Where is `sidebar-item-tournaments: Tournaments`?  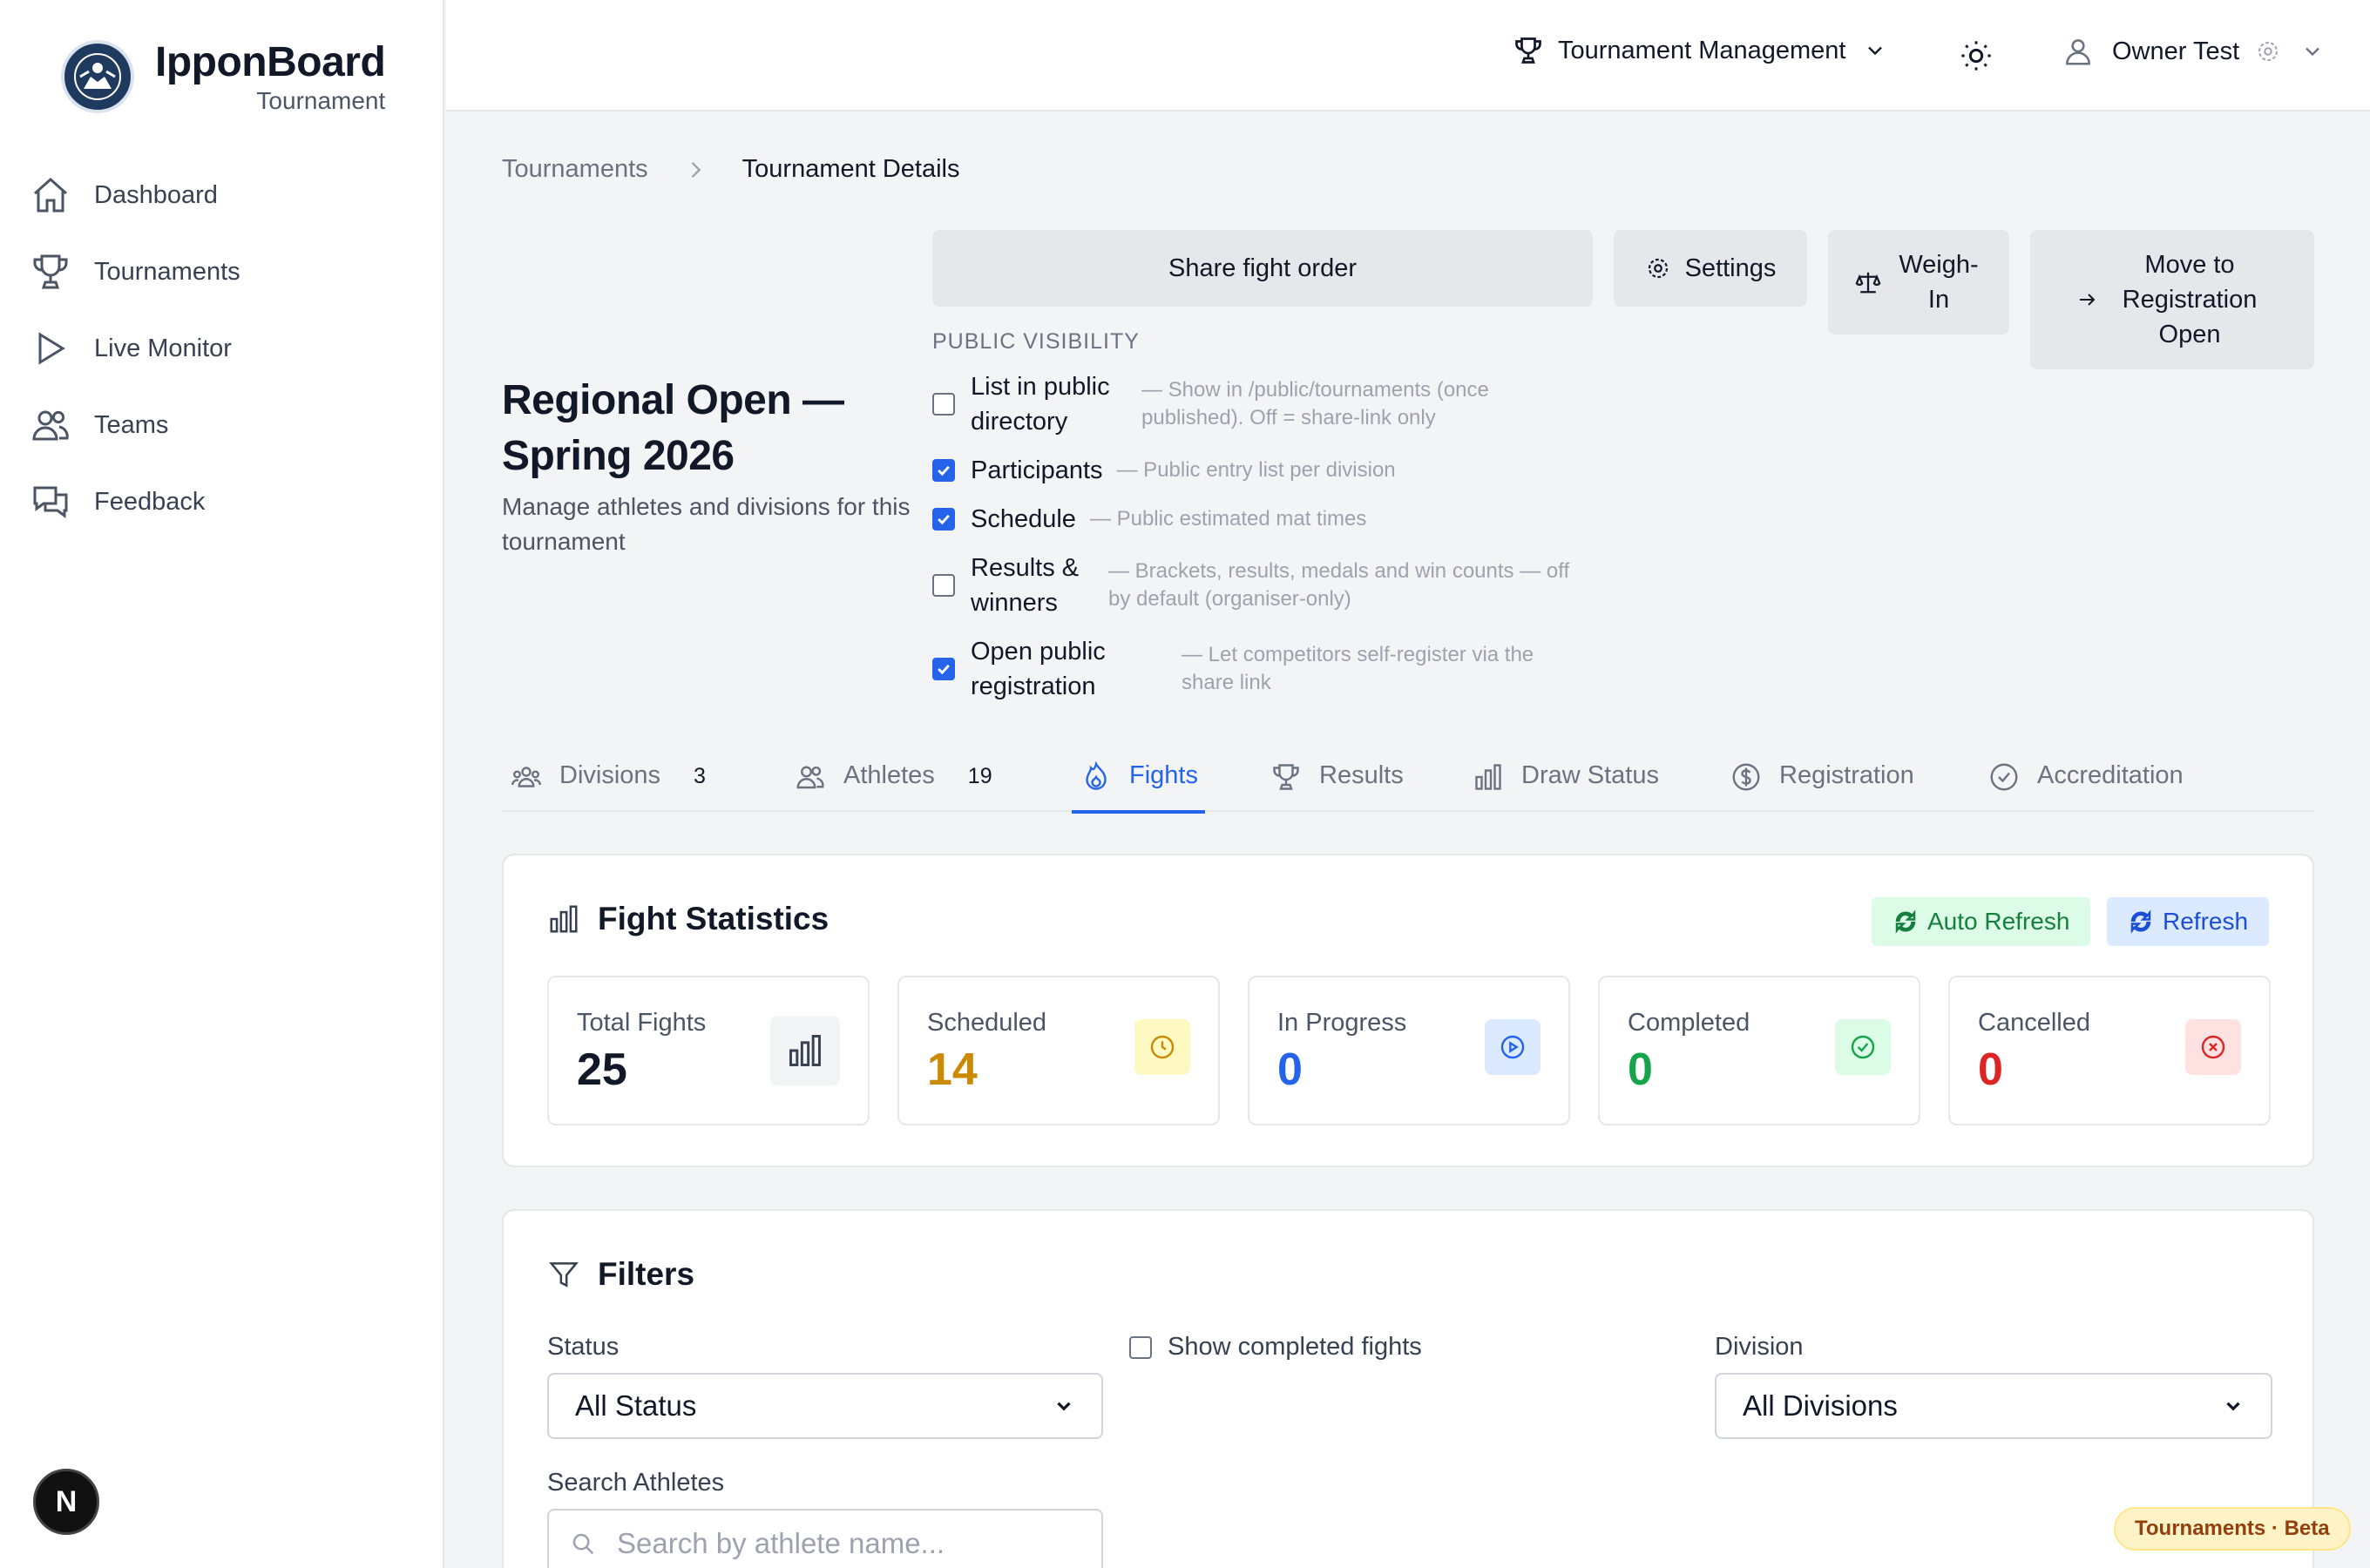 sidebar-item-tournaments: Tournaments is located at coordinates (222, 271).